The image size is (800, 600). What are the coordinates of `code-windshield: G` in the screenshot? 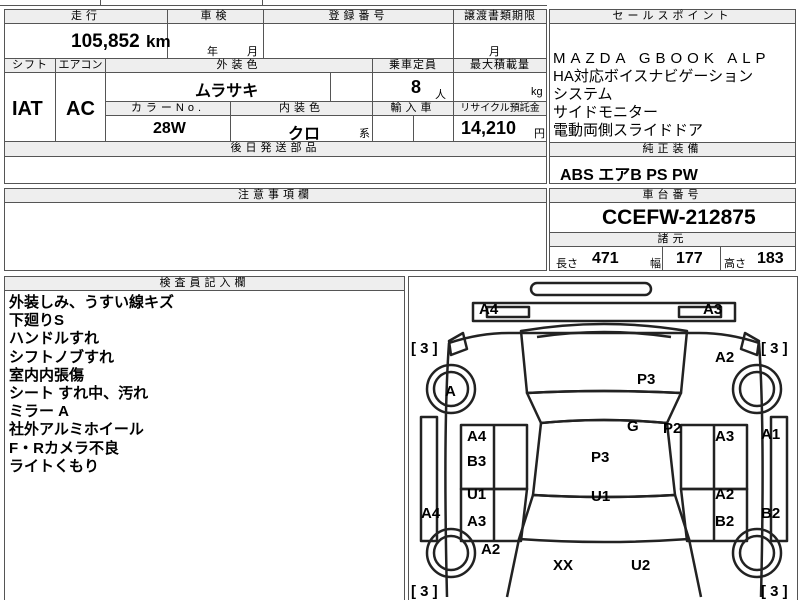 It's located at (633, 426).